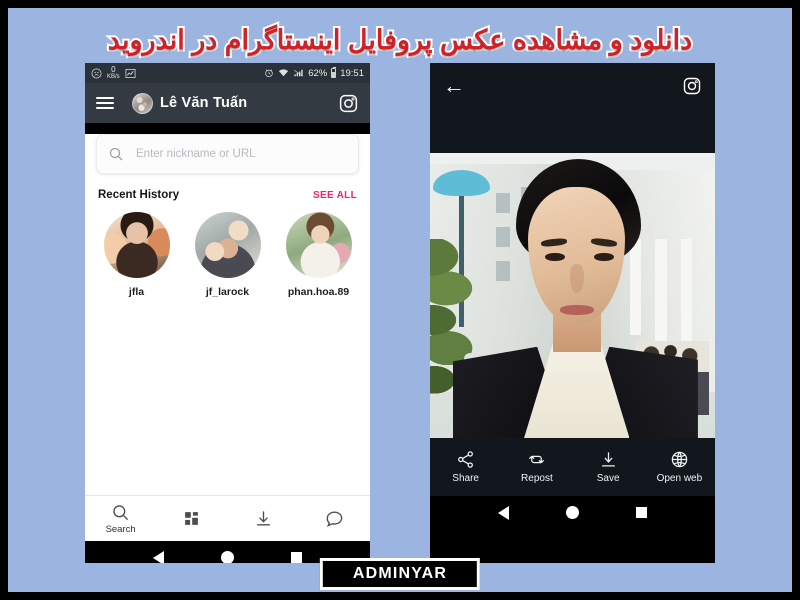 The width and height of the screenshot is (800, 600). I want to click on tab-grid, so click(191, 518).